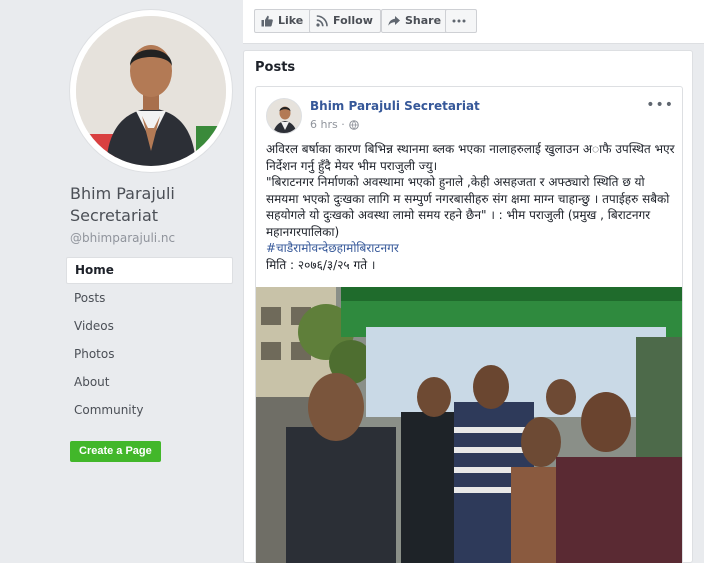 The width and height of the screenshot is (704, 563). I want to click on page-handle: @bhimparajuli.nc, so click(122, 238).